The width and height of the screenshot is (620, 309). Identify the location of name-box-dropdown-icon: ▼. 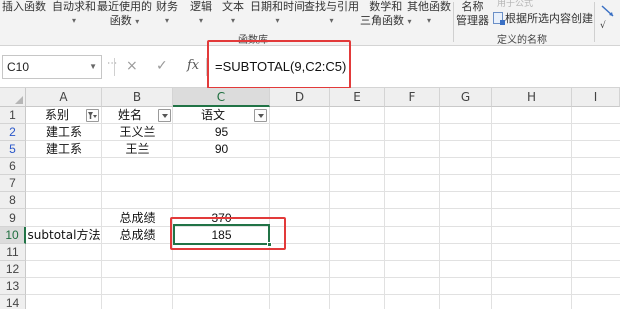
(93, 67).